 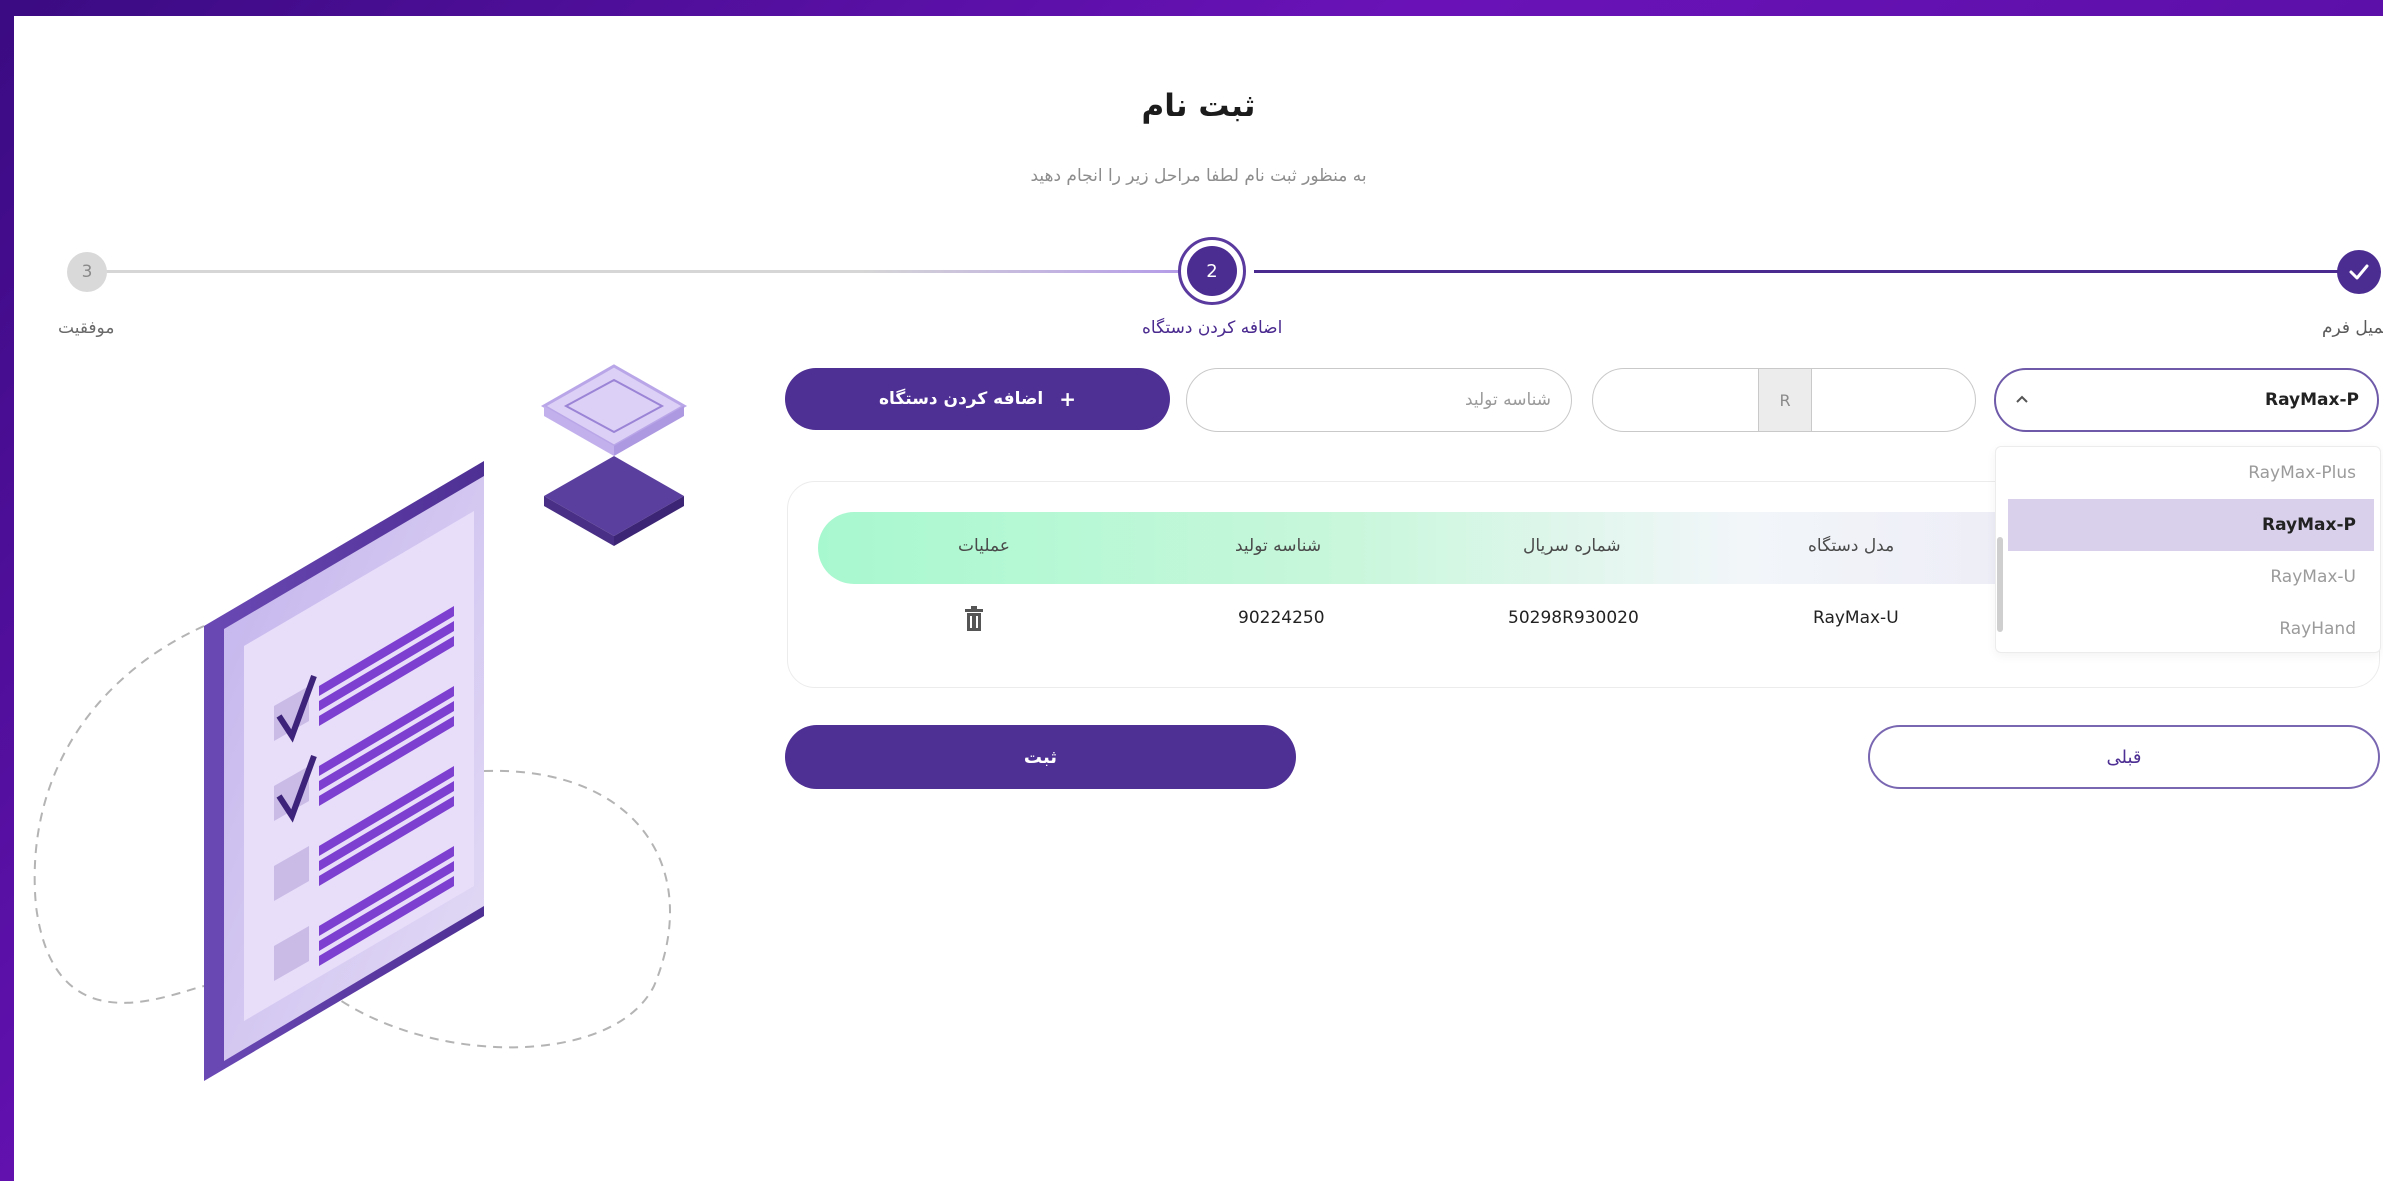 I want to click on dropdown-option: RayMax-U, so click(x=2191, y=577).